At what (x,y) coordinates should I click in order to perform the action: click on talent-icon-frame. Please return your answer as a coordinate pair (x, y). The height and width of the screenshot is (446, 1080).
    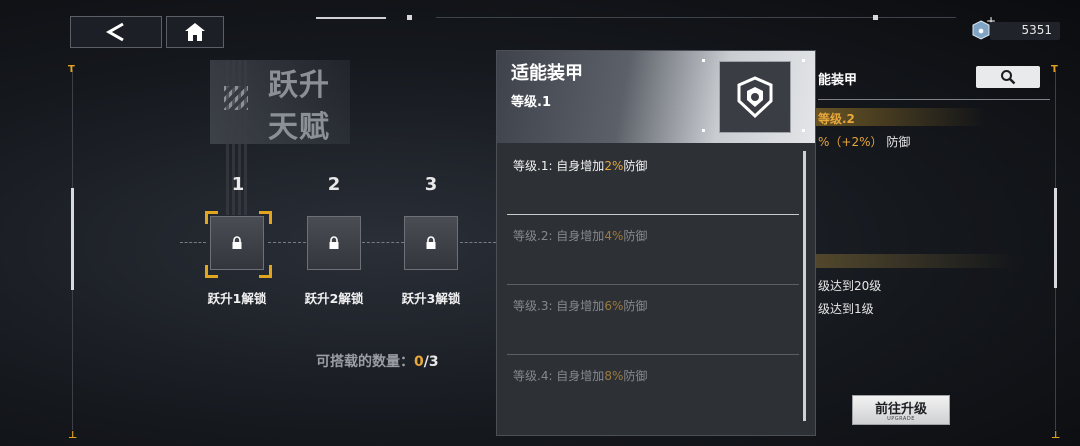
    Looking at the image, I should click on (755, 97).